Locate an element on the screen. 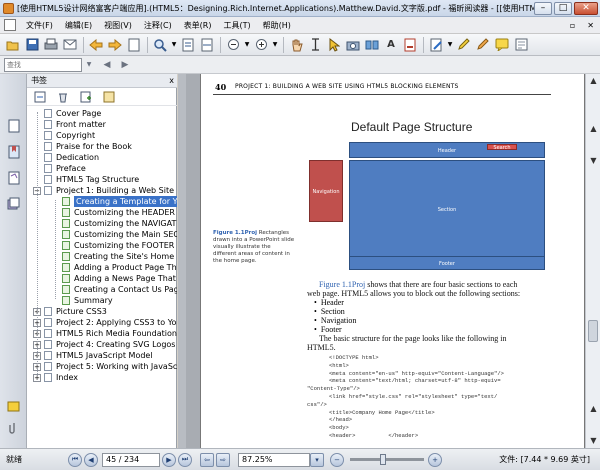 This screenshot has height=470, width=600. find-icon is located at coordinates (372, 45).